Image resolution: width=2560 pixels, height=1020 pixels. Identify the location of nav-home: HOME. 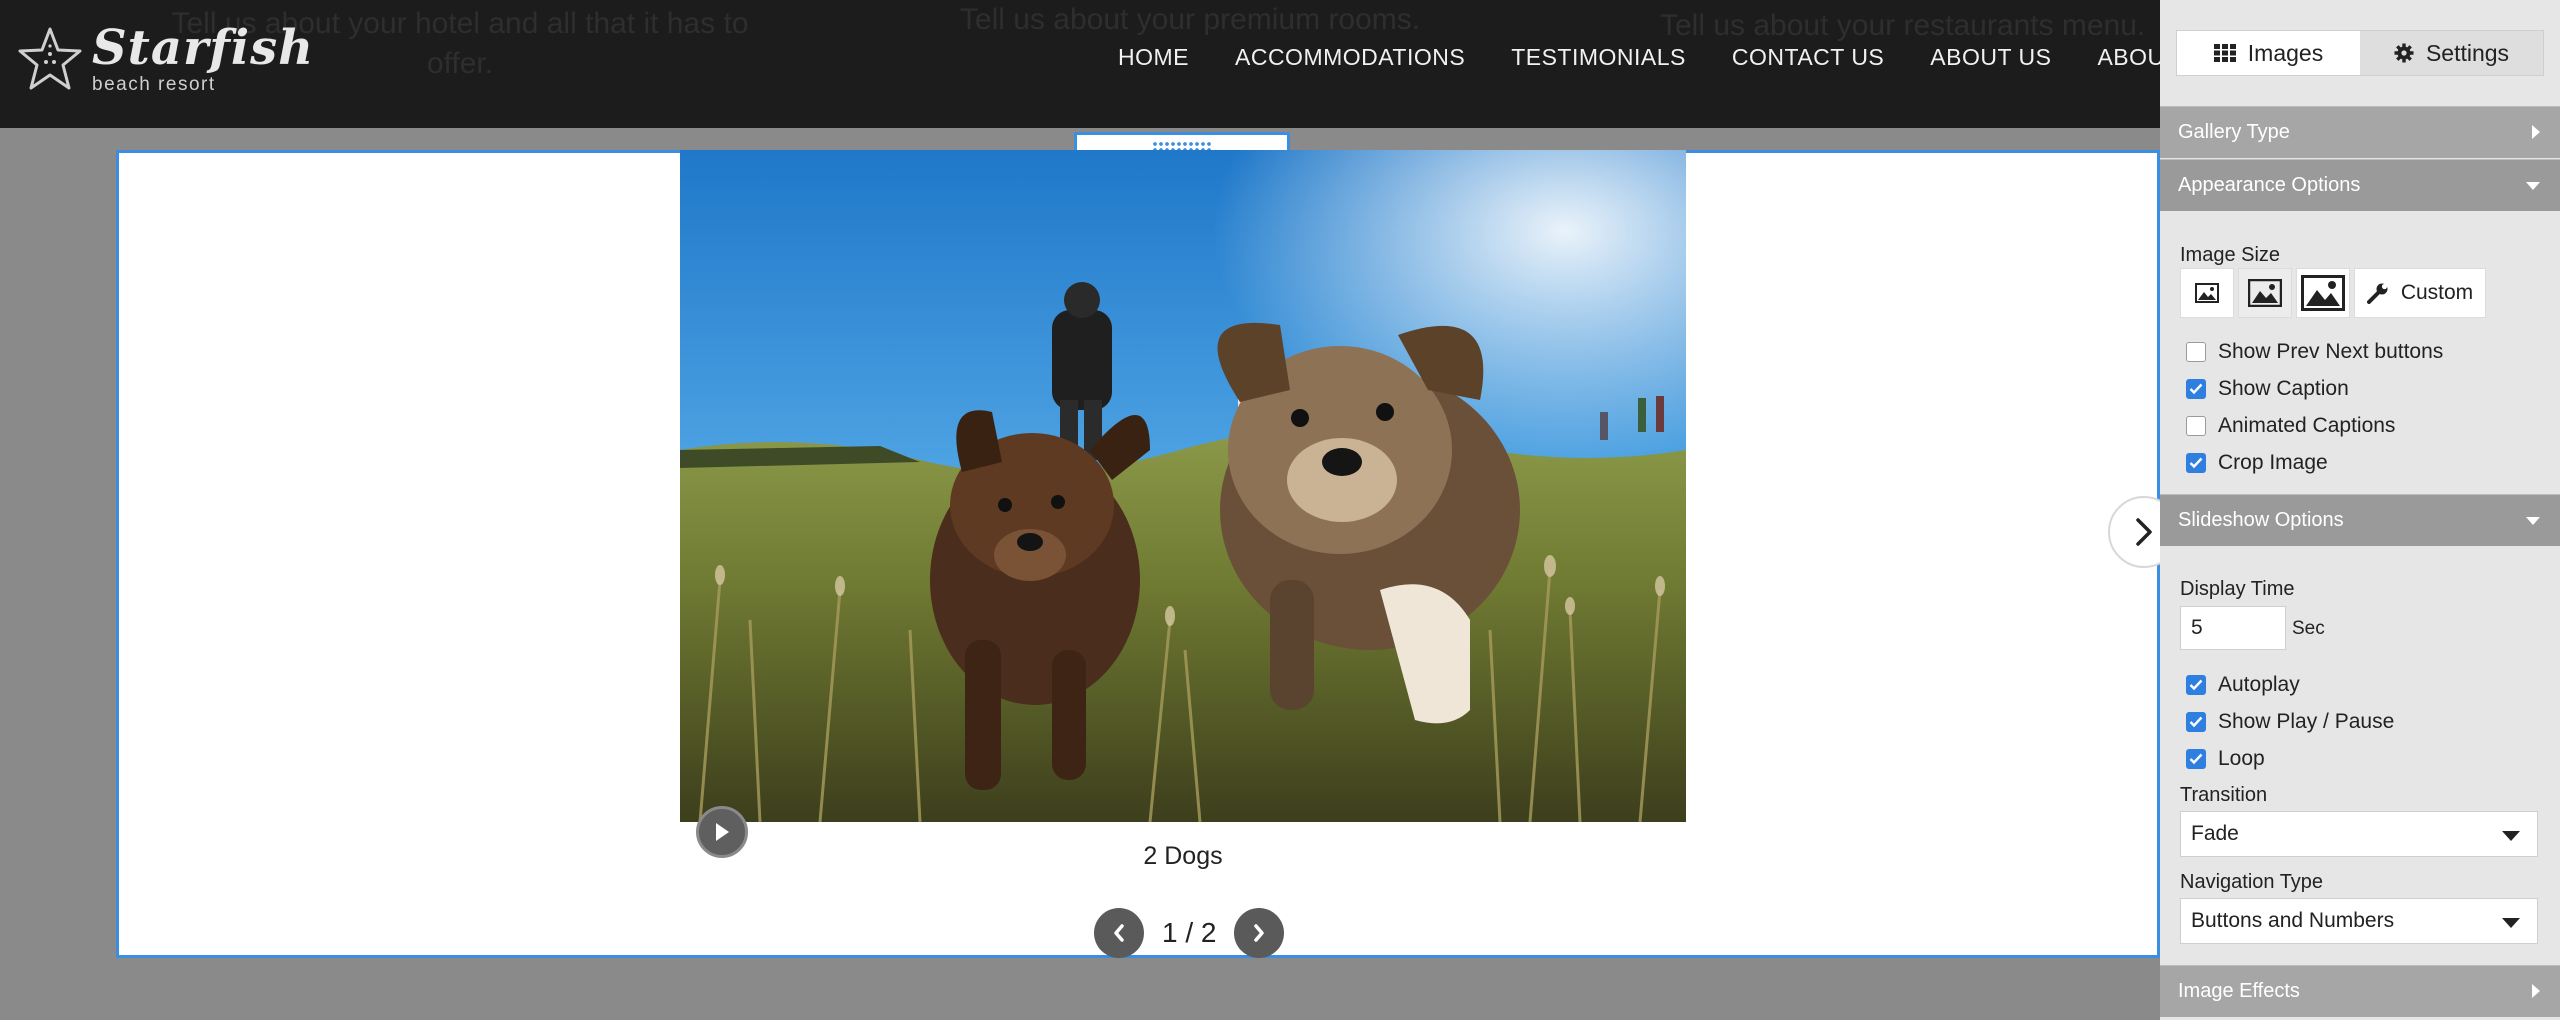
(1153, 57).